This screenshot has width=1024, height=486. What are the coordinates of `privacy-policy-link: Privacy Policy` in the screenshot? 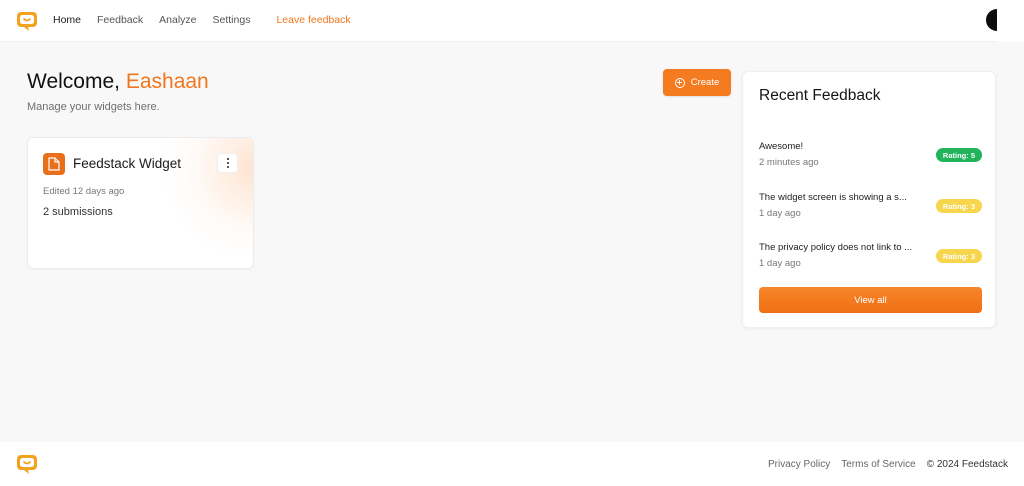 It's located at (799, 464).